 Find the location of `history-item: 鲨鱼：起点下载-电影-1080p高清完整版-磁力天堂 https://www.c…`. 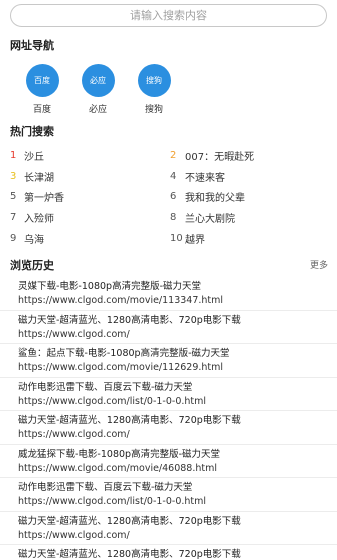

history-item: 鲨鱼：起点下载-电影-1080p高清完整版-磁力天堂 https://www.c… is located at coordinates (168, 361).